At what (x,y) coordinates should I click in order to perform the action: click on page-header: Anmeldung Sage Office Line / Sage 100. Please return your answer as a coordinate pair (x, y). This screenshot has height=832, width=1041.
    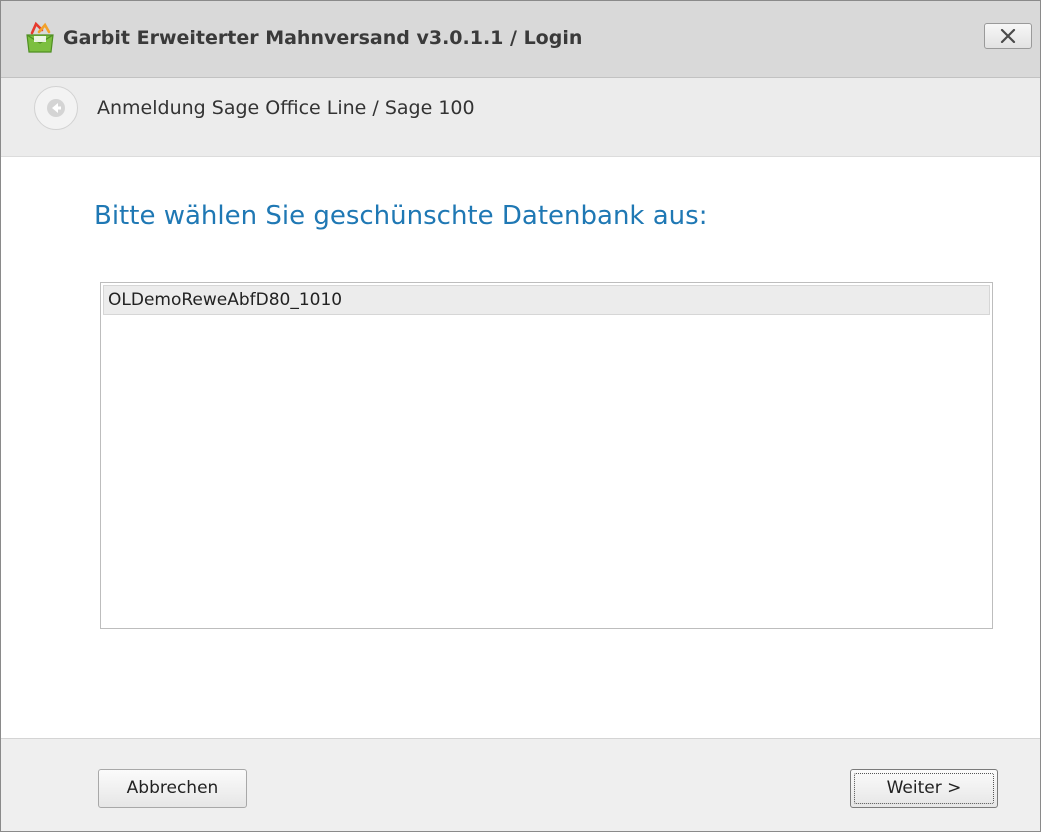
    Looking at the image, I should click on (520, 117).